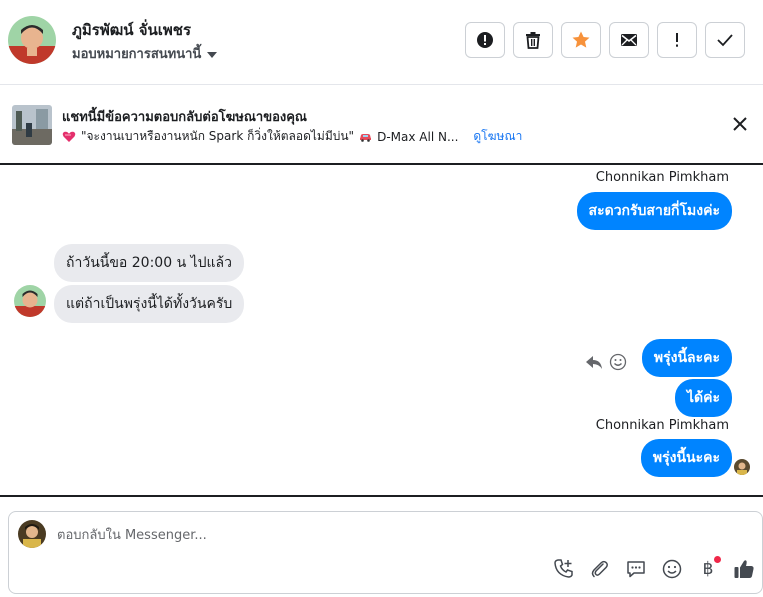 The height and width of the screenshot is (597, 763). I want to click on message-composer: ฿, so click(385, 552).